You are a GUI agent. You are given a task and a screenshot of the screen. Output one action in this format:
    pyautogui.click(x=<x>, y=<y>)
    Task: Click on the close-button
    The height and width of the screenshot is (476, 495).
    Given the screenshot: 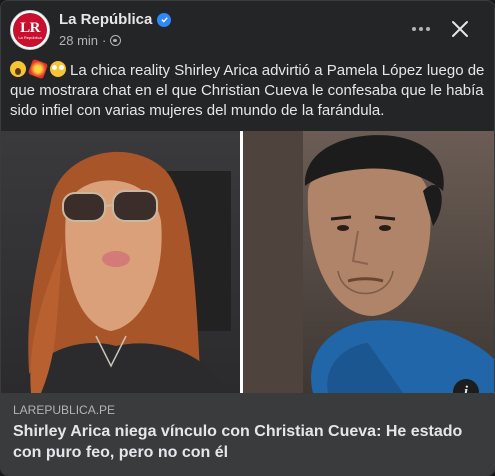 What is the action you would take?
    pyautogui.click(x=460, y=29)
    